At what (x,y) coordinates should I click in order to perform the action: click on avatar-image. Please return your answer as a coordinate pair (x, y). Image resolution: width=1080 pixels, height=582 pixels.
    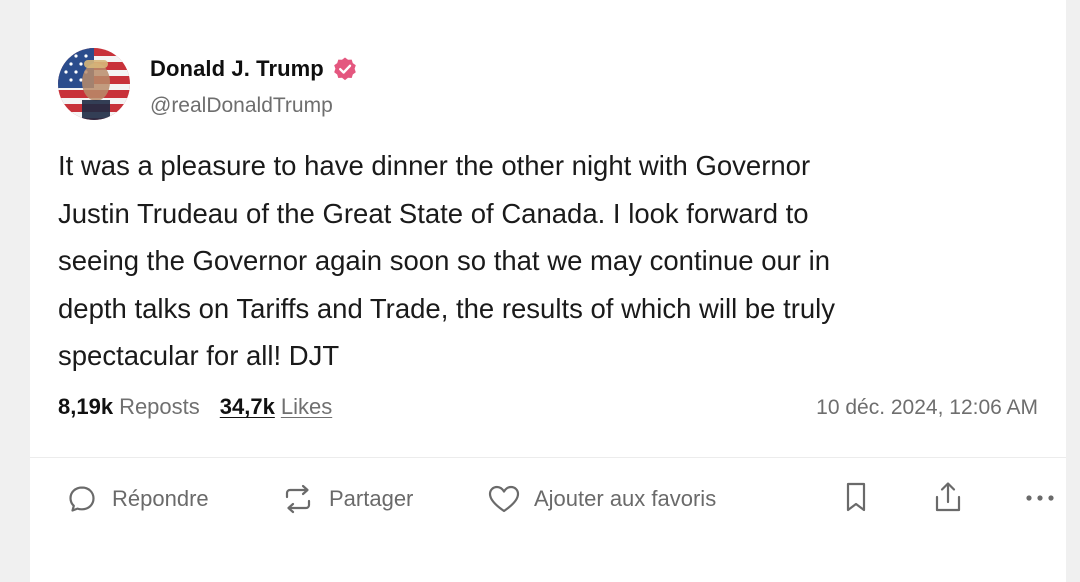
    Looking at the image, I should click on (94, 84).